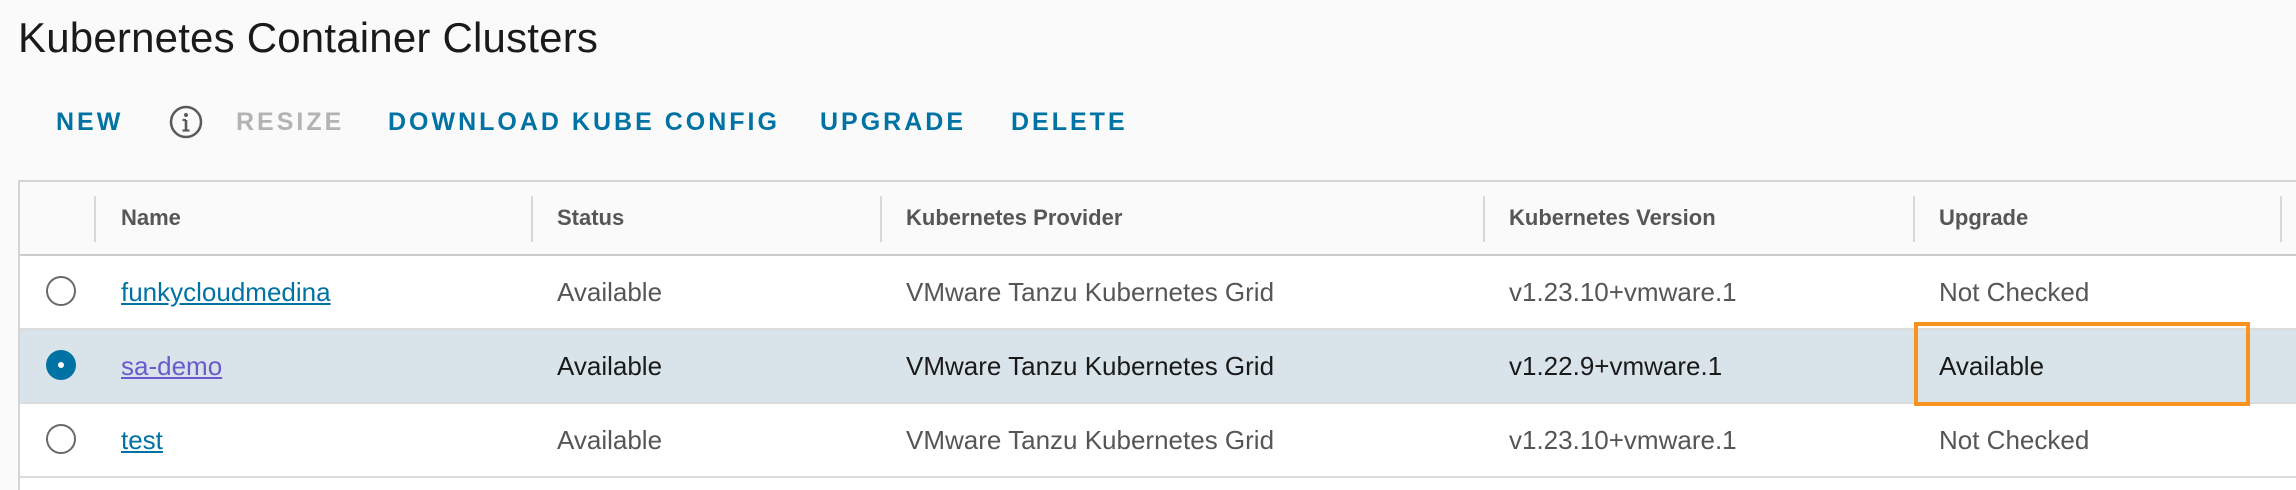  I want to click on cluster-name-link: test, so click(142, 440).